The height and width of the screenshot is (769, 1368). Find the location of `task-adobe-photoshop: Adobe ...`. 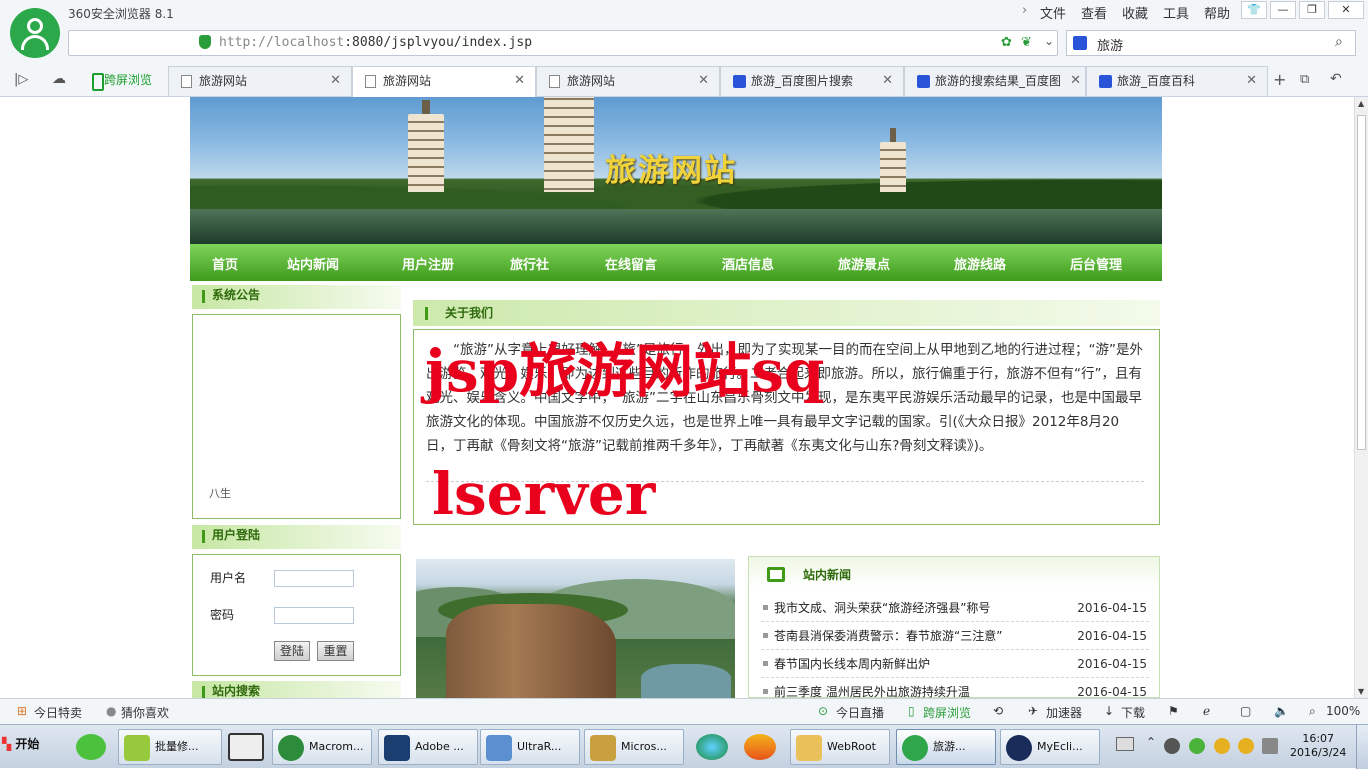

task-adobe-photoshop: Adobe ... is located at coordinates (428, 747).